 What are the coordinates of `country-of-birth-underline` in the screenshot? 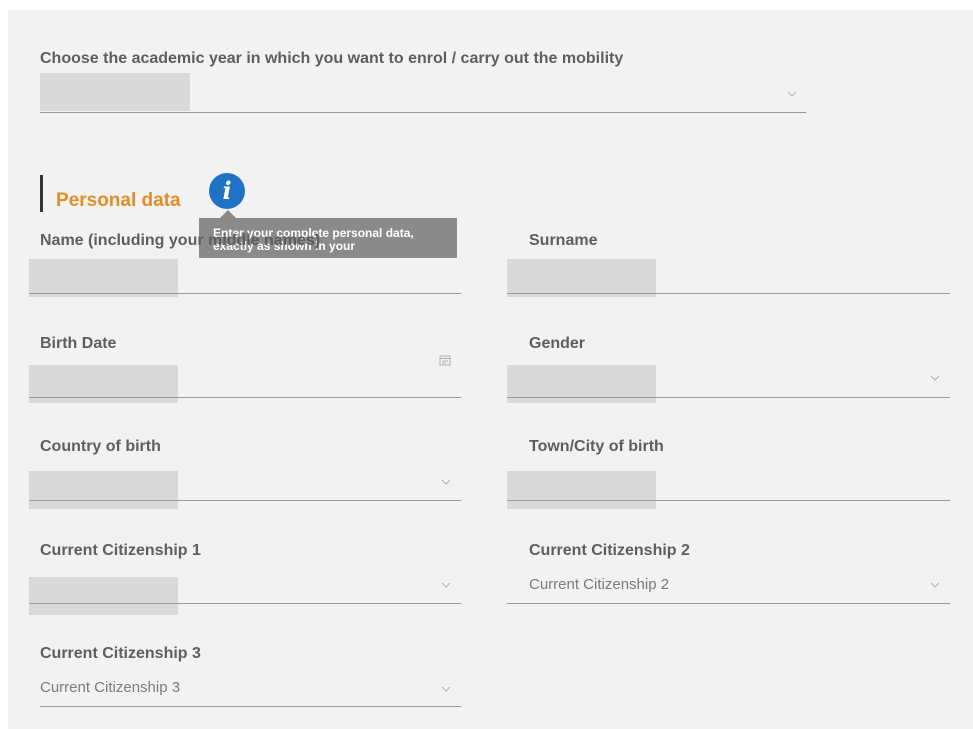 It's located at (245, 500).